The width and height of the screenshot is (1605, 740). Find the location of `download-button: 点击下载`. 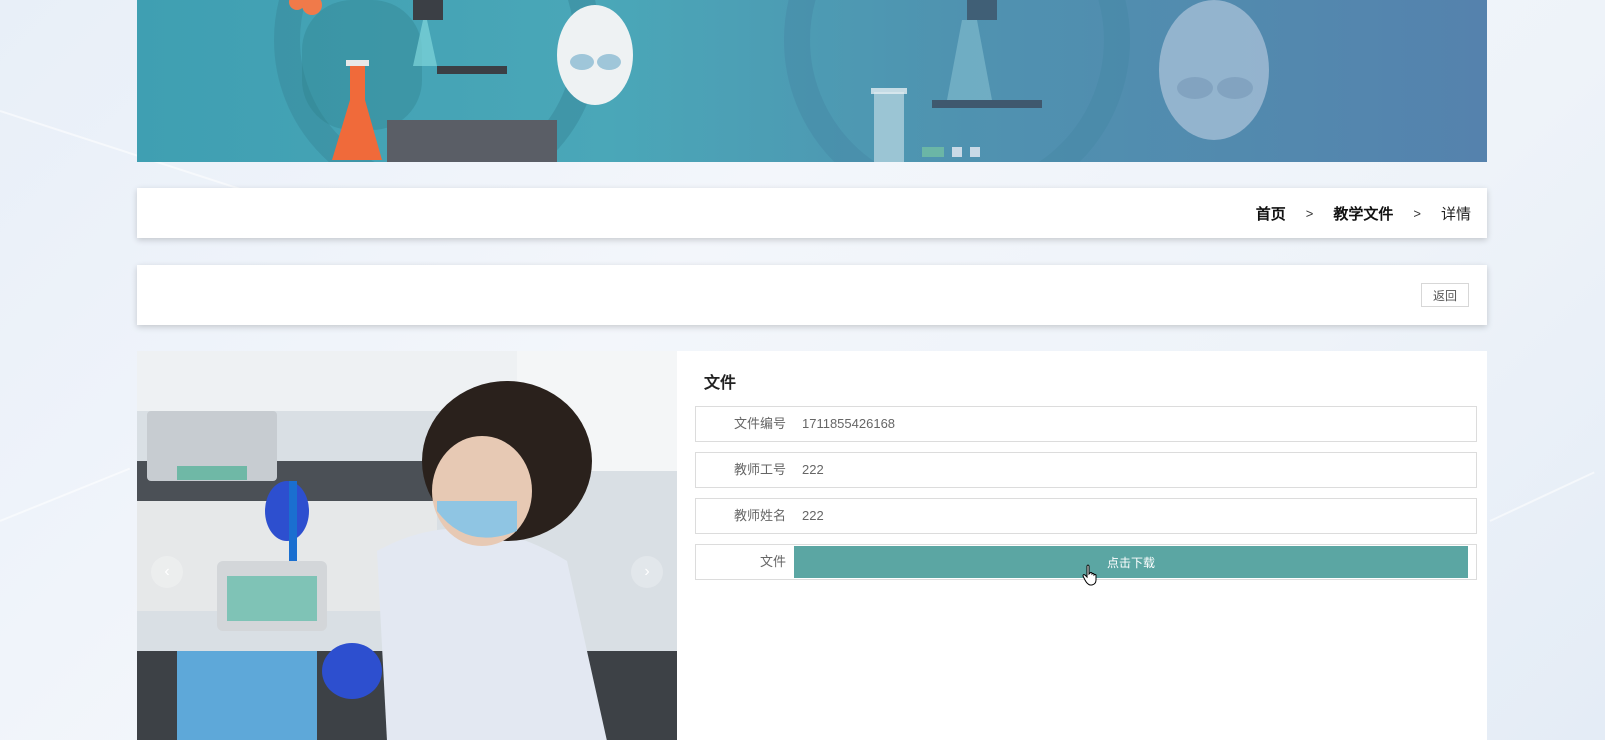

download-button: 点击下载 is located at coordinates (1131, 562).